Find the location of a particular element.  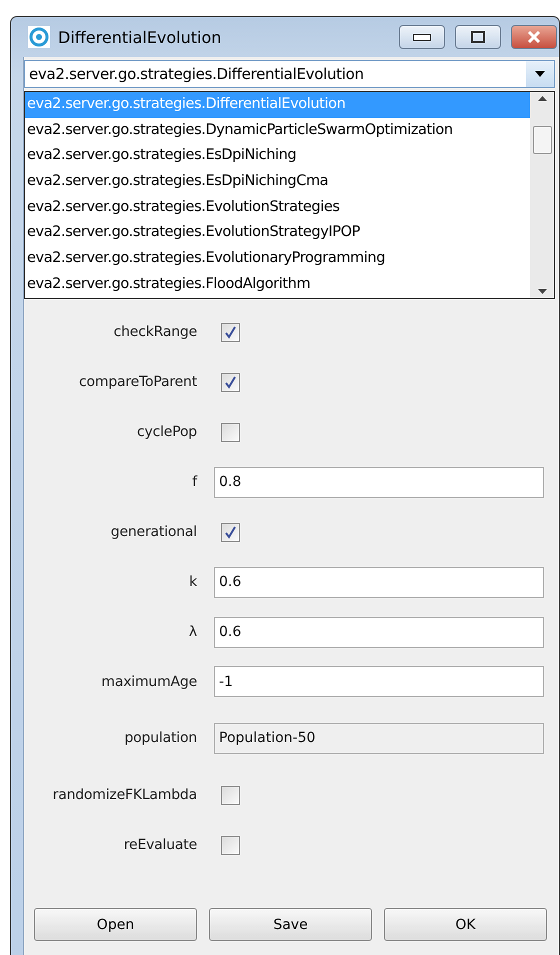

dropdown-button is located at coordinates (540, 74).